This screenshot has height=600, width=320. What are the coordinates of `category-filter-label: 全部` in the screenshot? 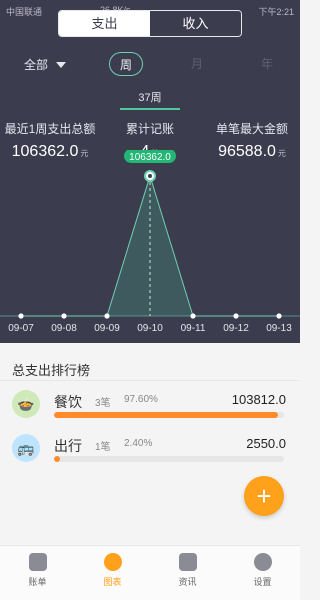 It's located at (36, 65).